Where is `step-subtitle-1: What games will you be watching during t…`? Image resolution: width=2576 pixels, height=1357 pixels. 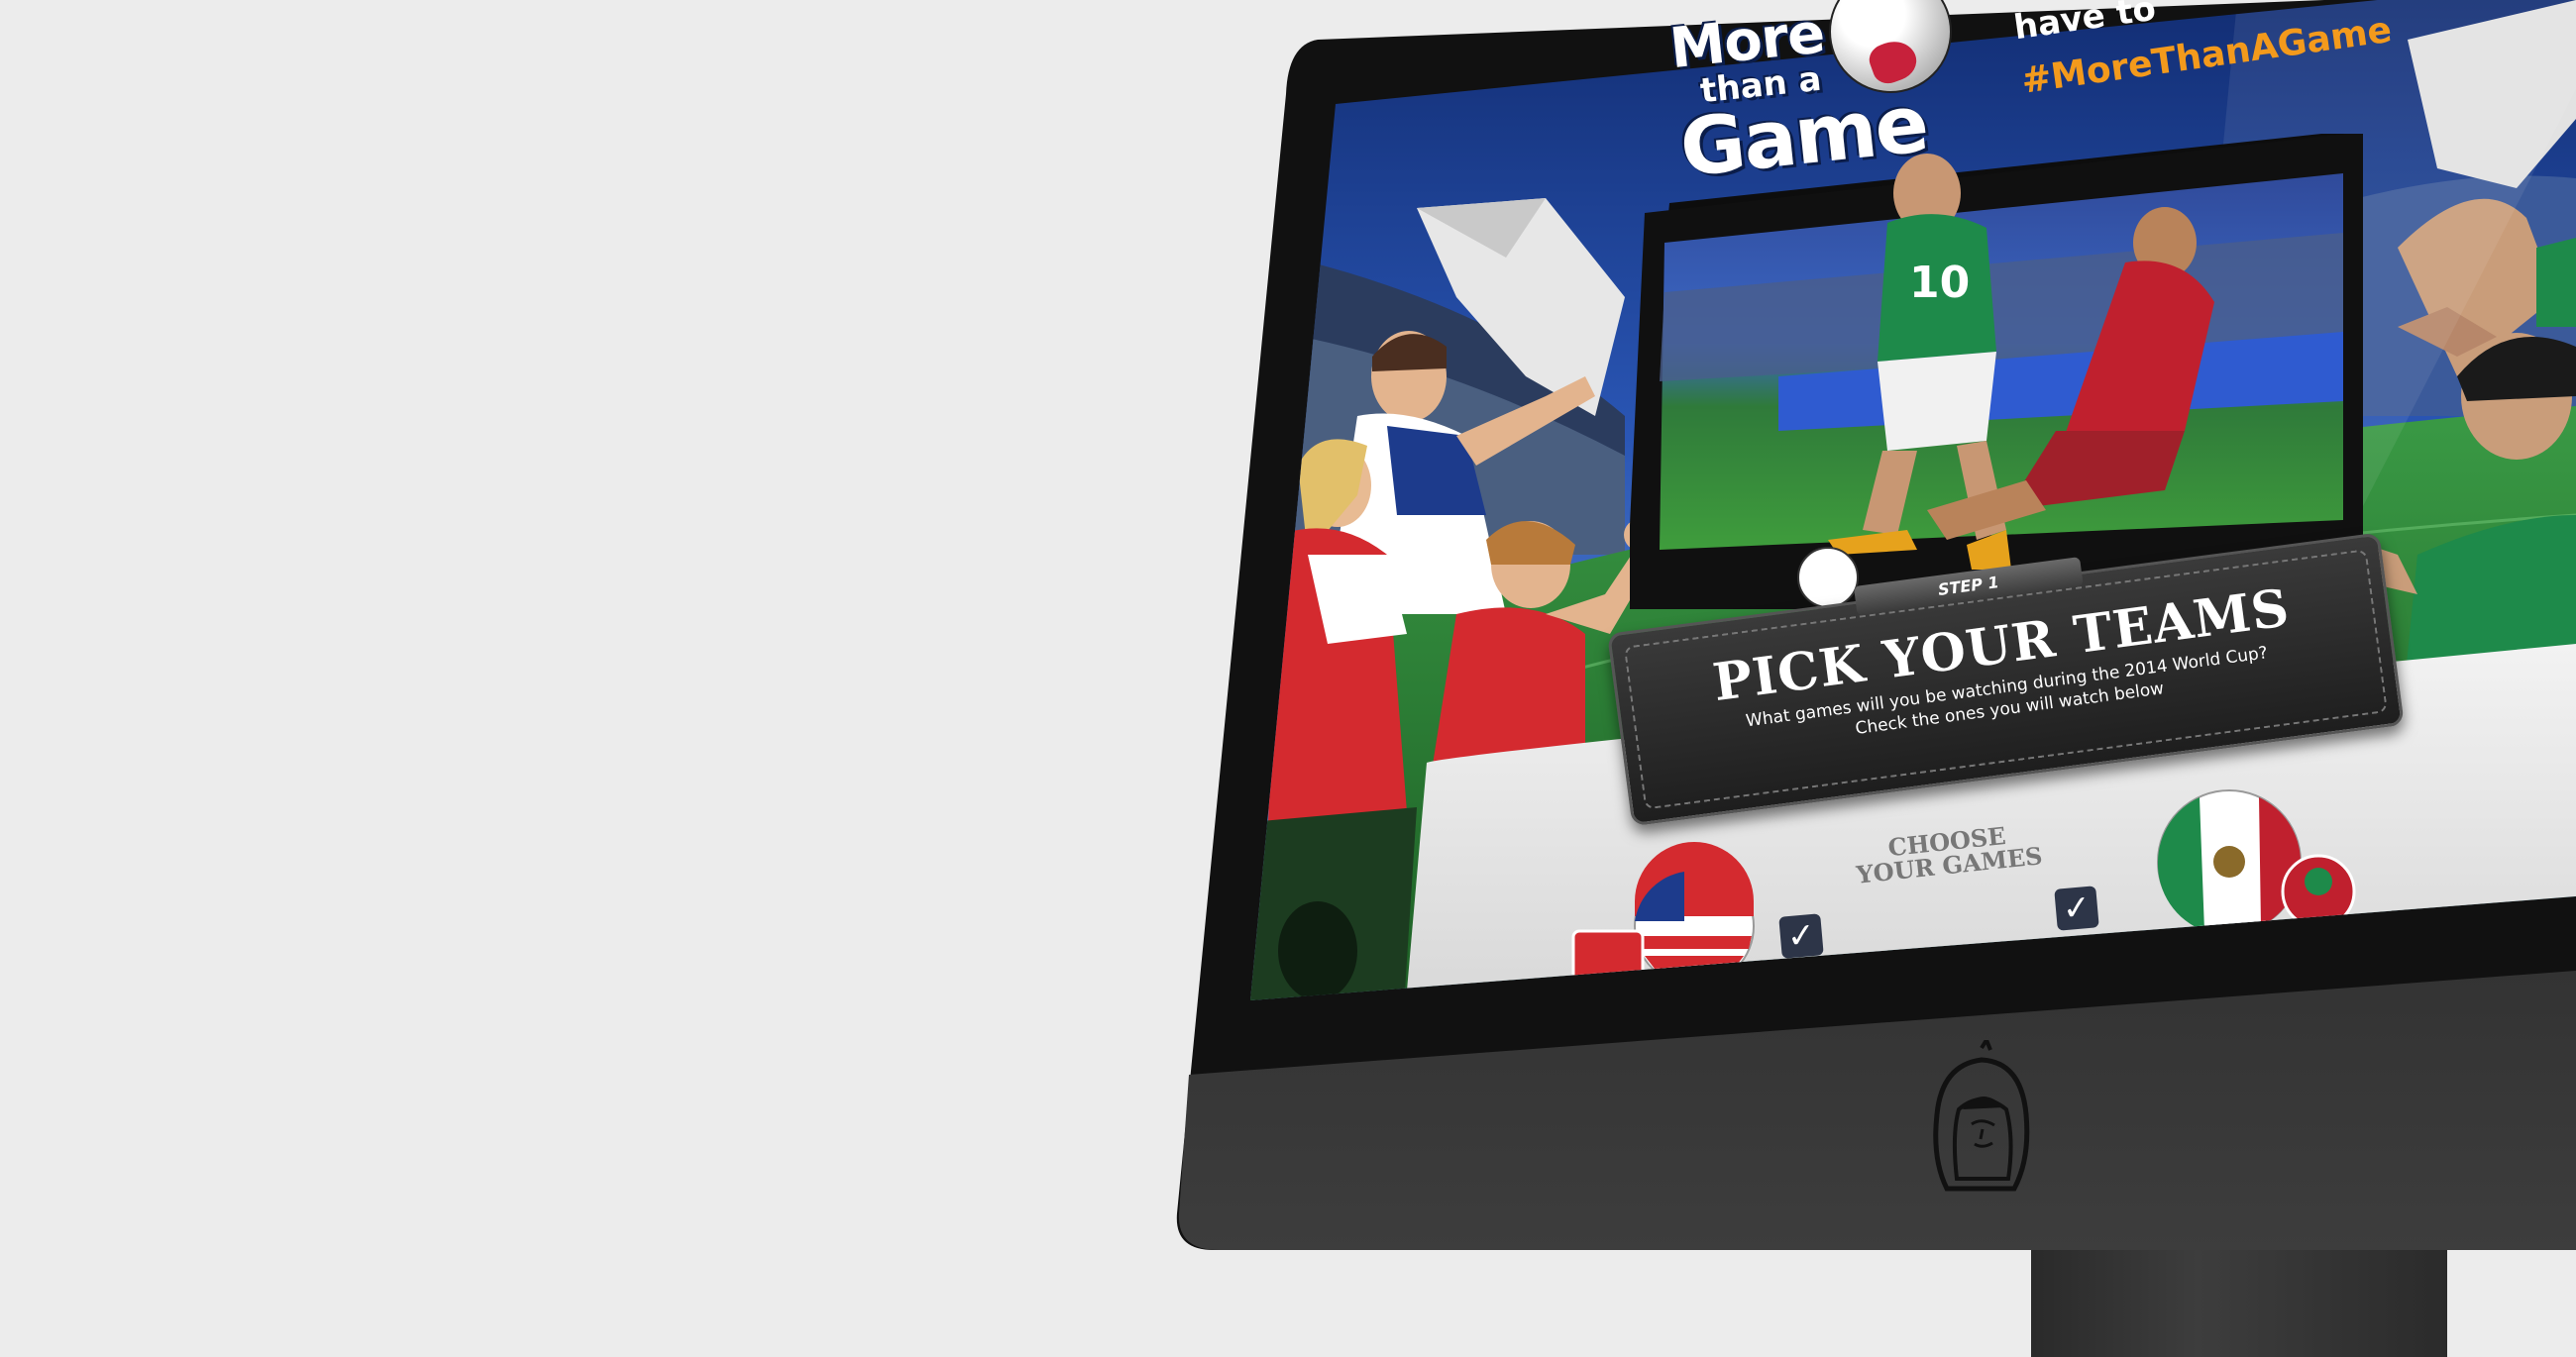
step-subtitle-1: What games will you be watching during t… is located at coordinates (2006, 688).